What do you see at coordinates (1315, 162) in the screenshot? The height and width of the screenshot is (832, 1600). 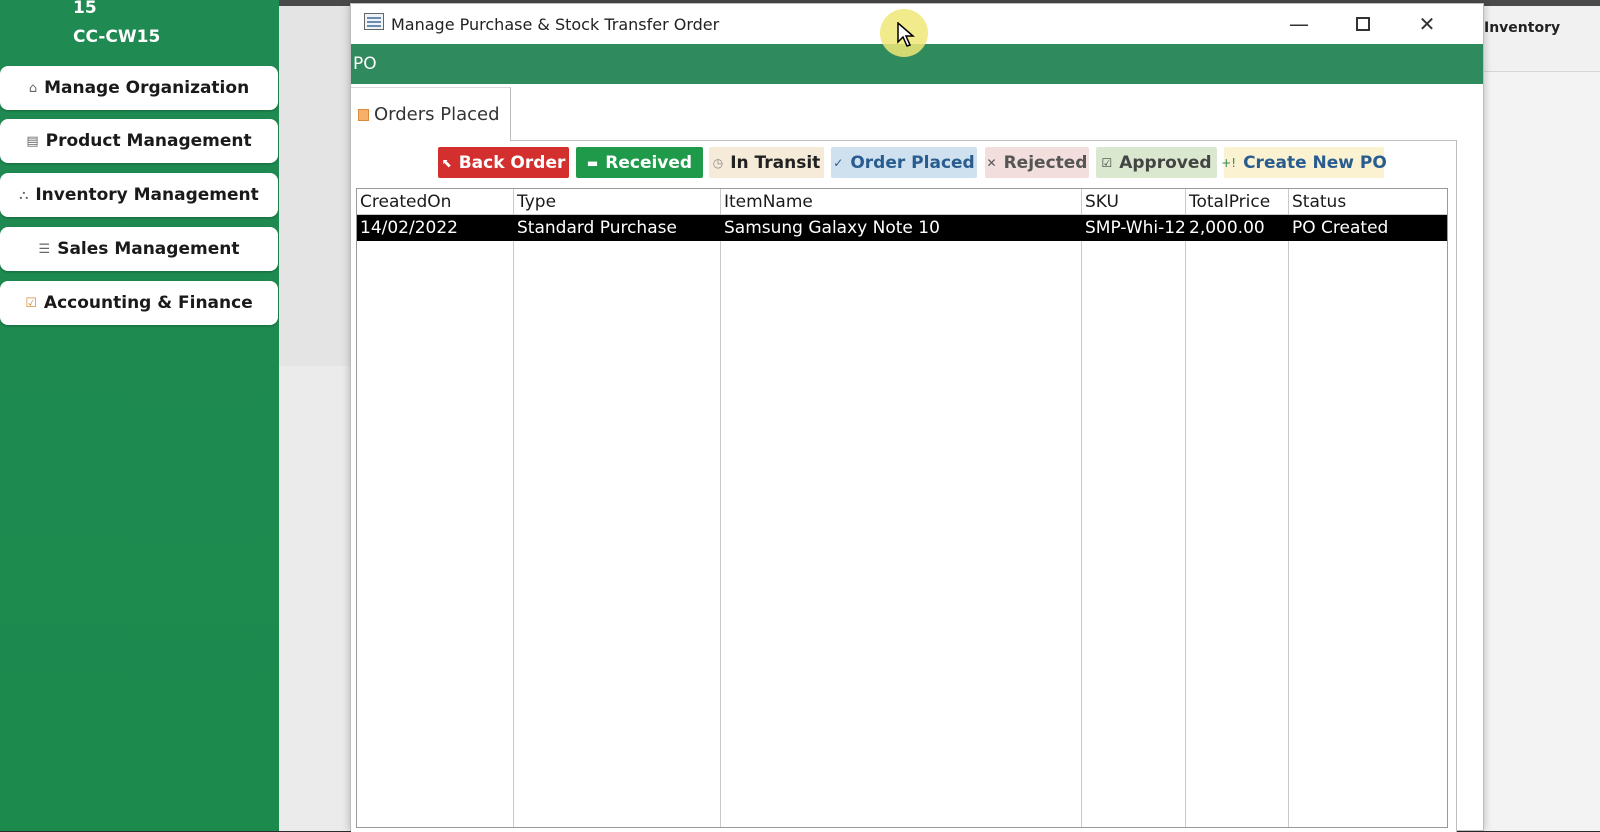 I see `create-new-po-label: Create New PO` at bounding box center [1315, 162].